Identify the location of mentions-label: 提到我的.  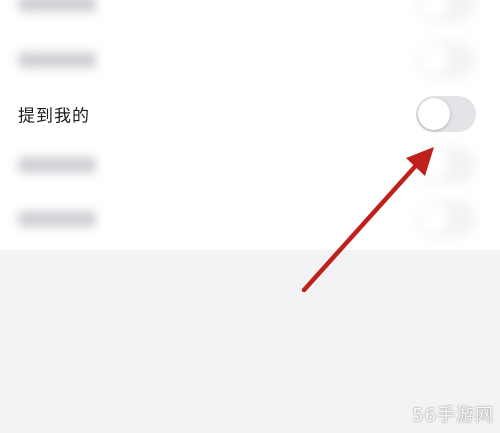
(54, 116).